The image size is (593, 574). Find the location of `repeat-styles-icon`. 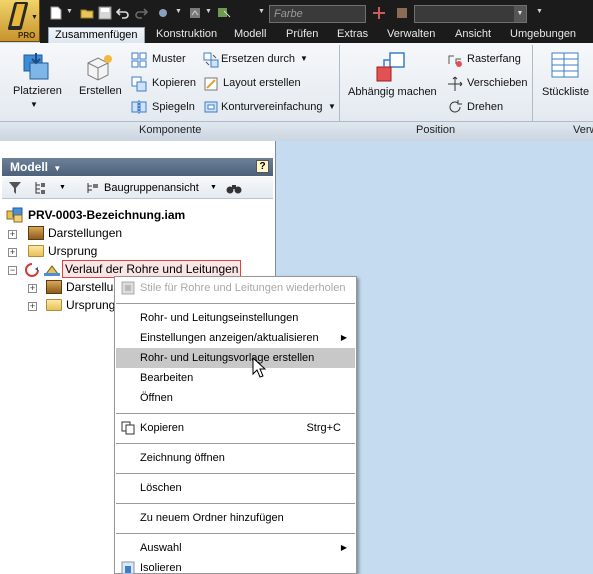

repeat-styles-icon is located at coordinates (128, 288).